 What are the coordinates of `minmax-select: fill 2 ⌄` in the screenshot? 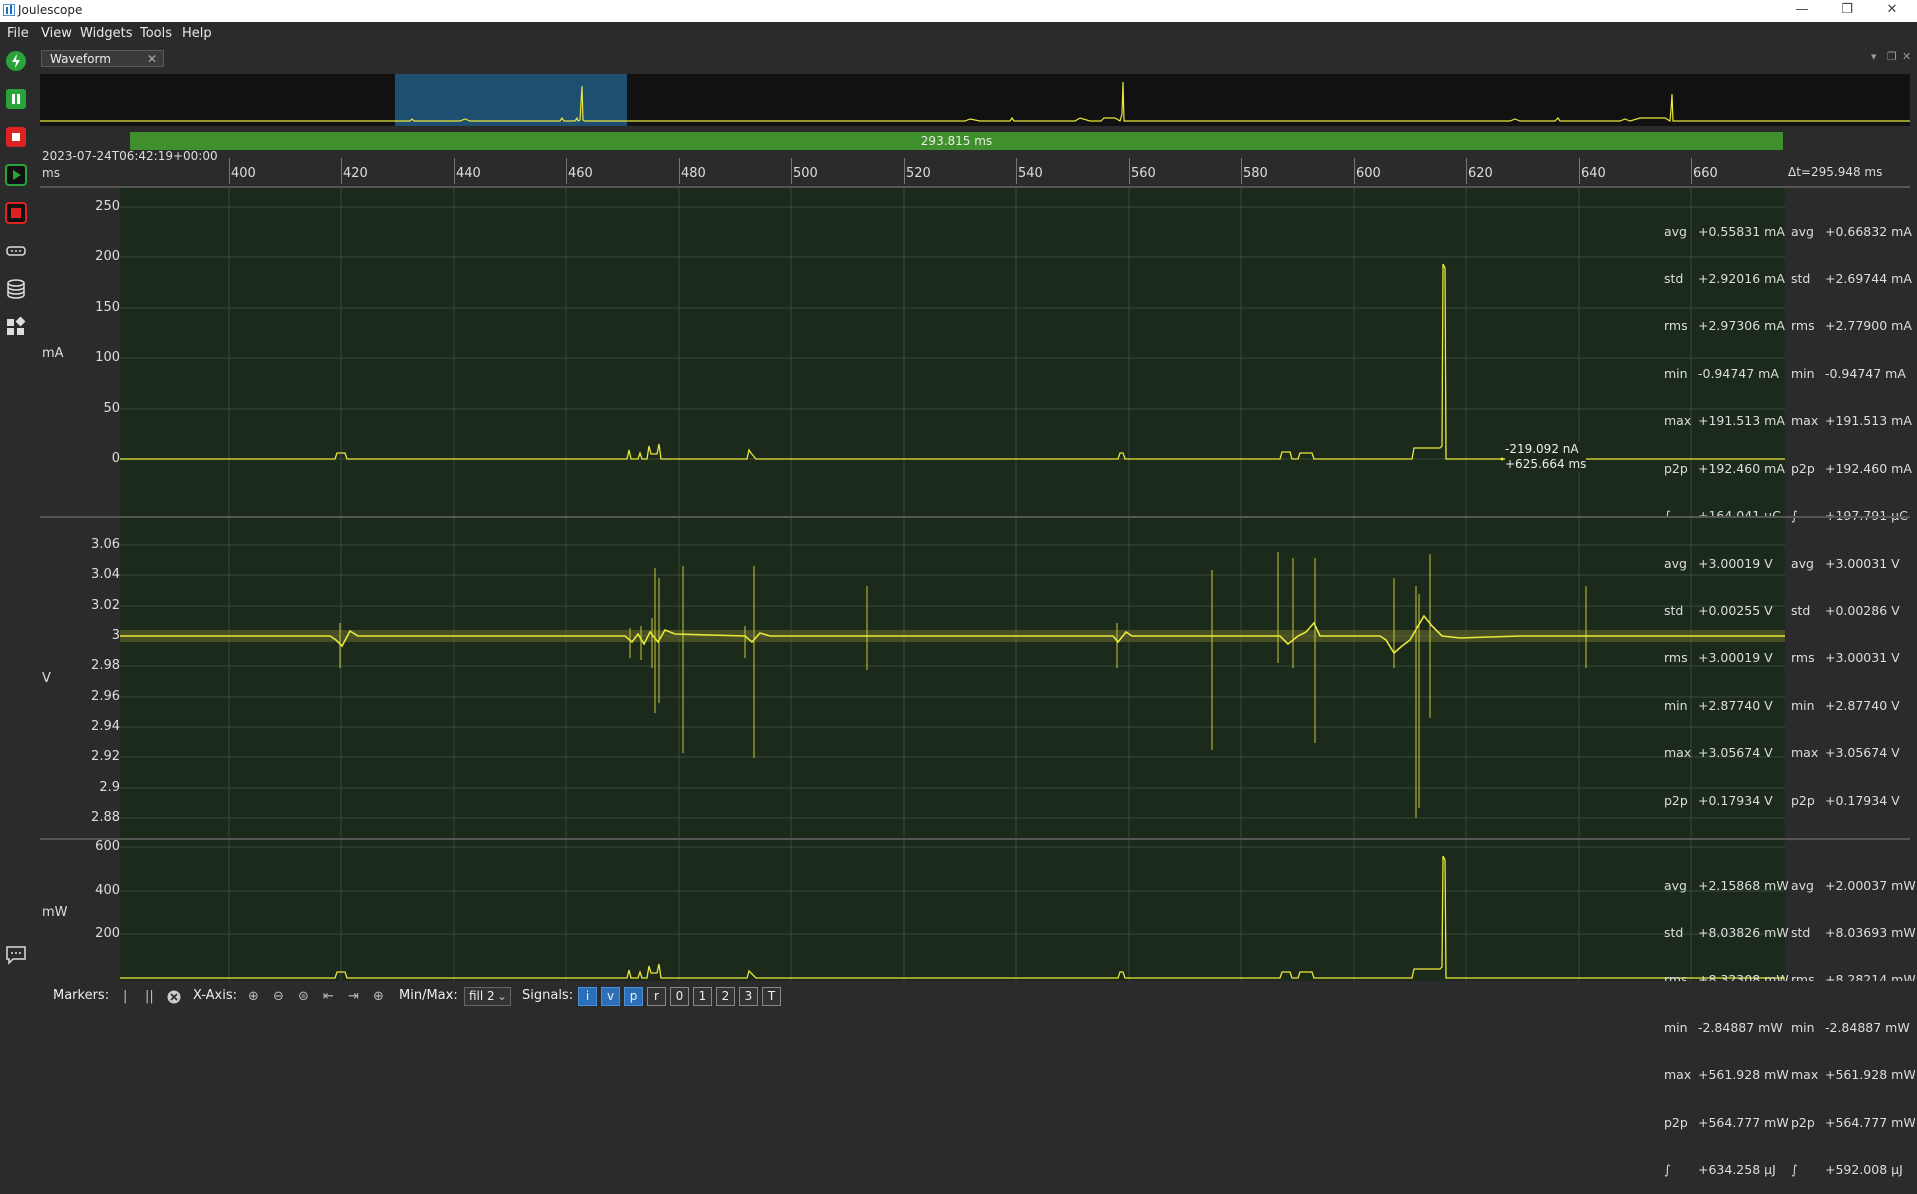 It's located at (487, 996).